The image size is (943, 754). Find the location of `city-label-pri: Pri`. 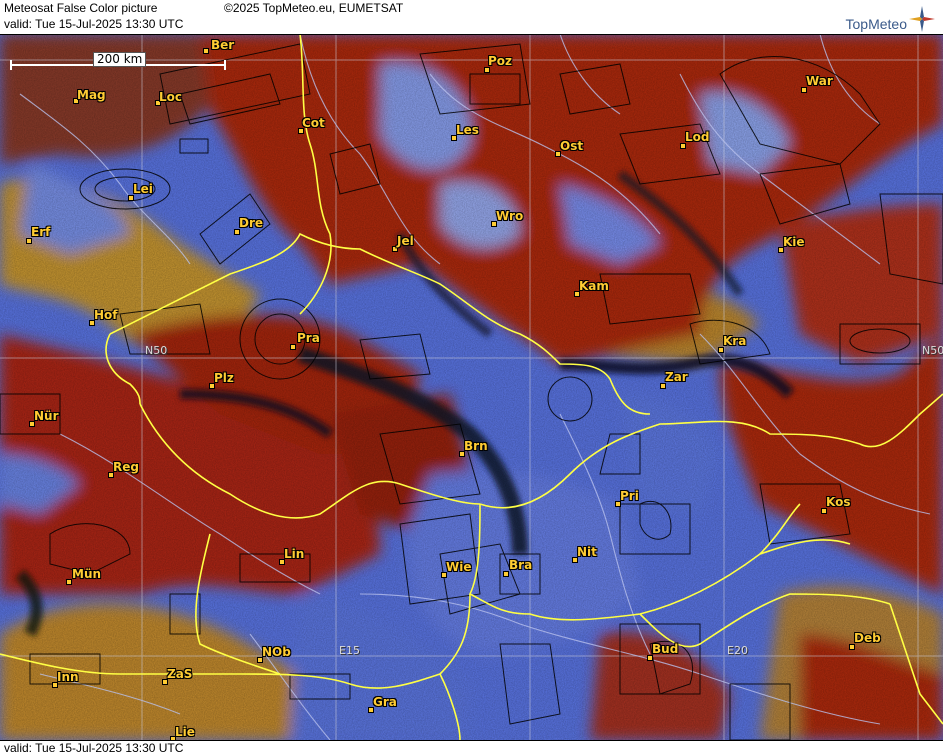

city-label-pri: Pri is located at coordinates (629, 496).